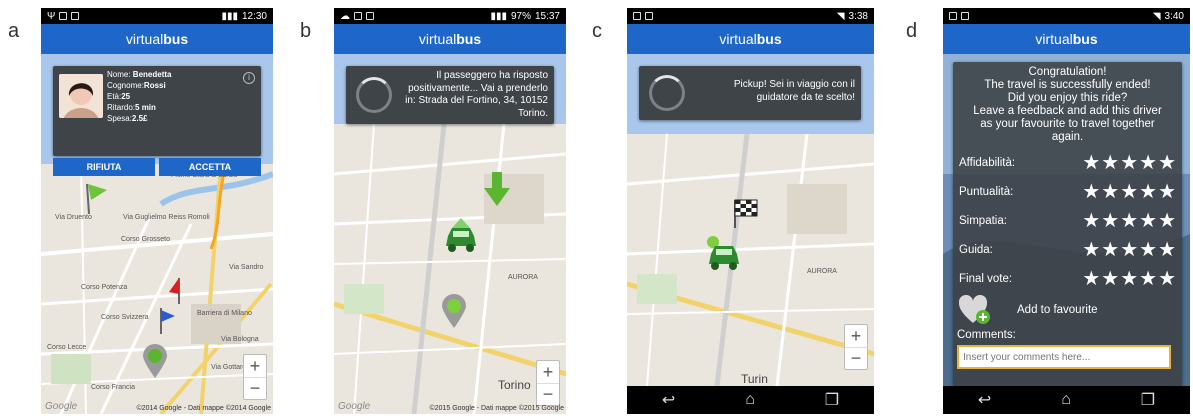  Describe the element at coordinates (1067, 72) in the screenshot. I see `congrats-heading: Congratulation!` at that location.